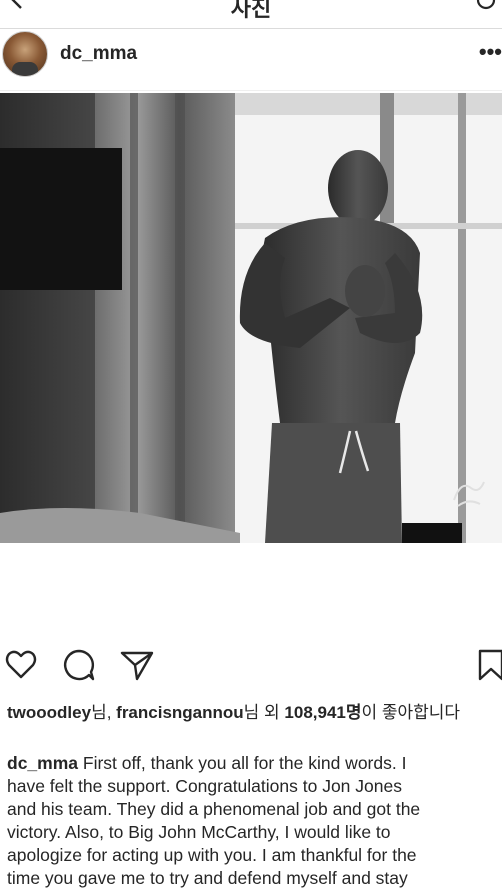 The width and height of the screenshot is (502, 893). Describe the element at coordinates (251, 10) in the screenshot. I see `page-title: 사진` at that location.